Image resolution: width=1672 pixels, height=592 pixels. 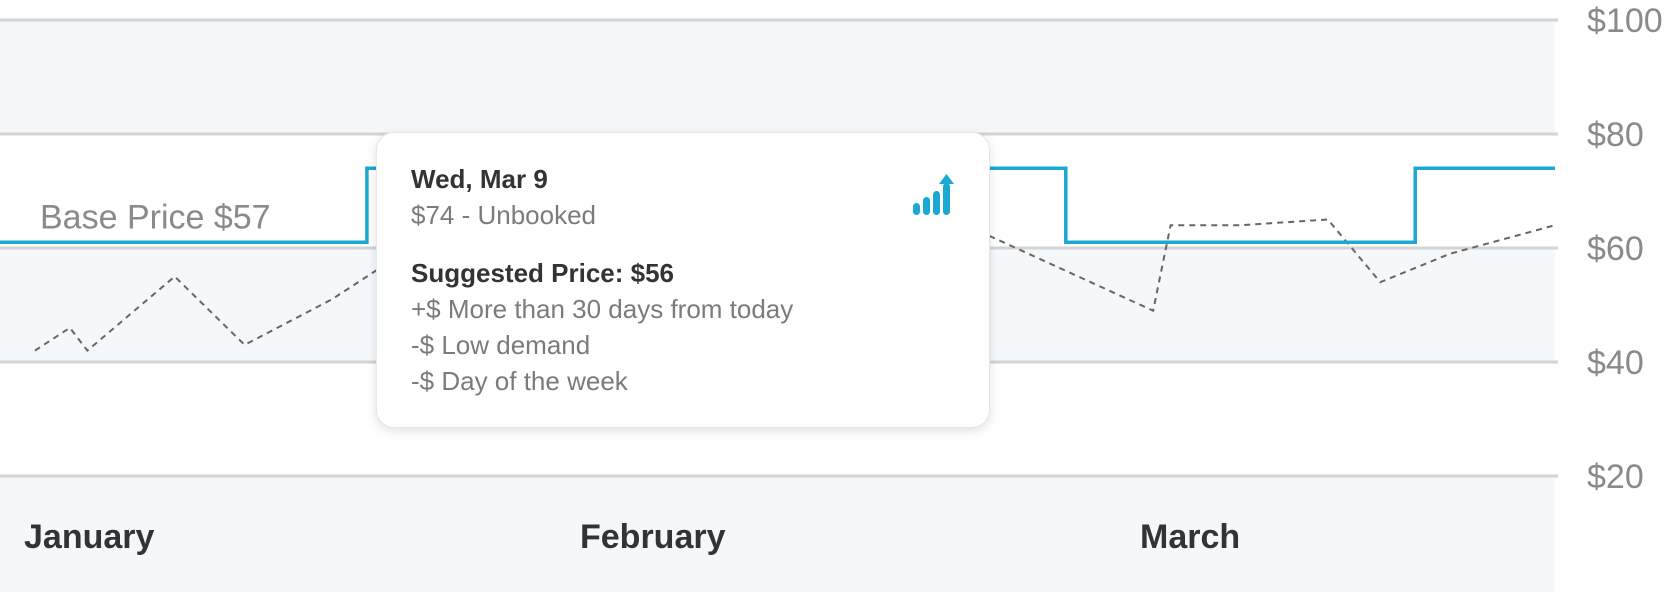 What do you see at coordinates (1615, 249) in the screenshot?
I see `y-tick-label: $60` at bounding box center [1615, 249].